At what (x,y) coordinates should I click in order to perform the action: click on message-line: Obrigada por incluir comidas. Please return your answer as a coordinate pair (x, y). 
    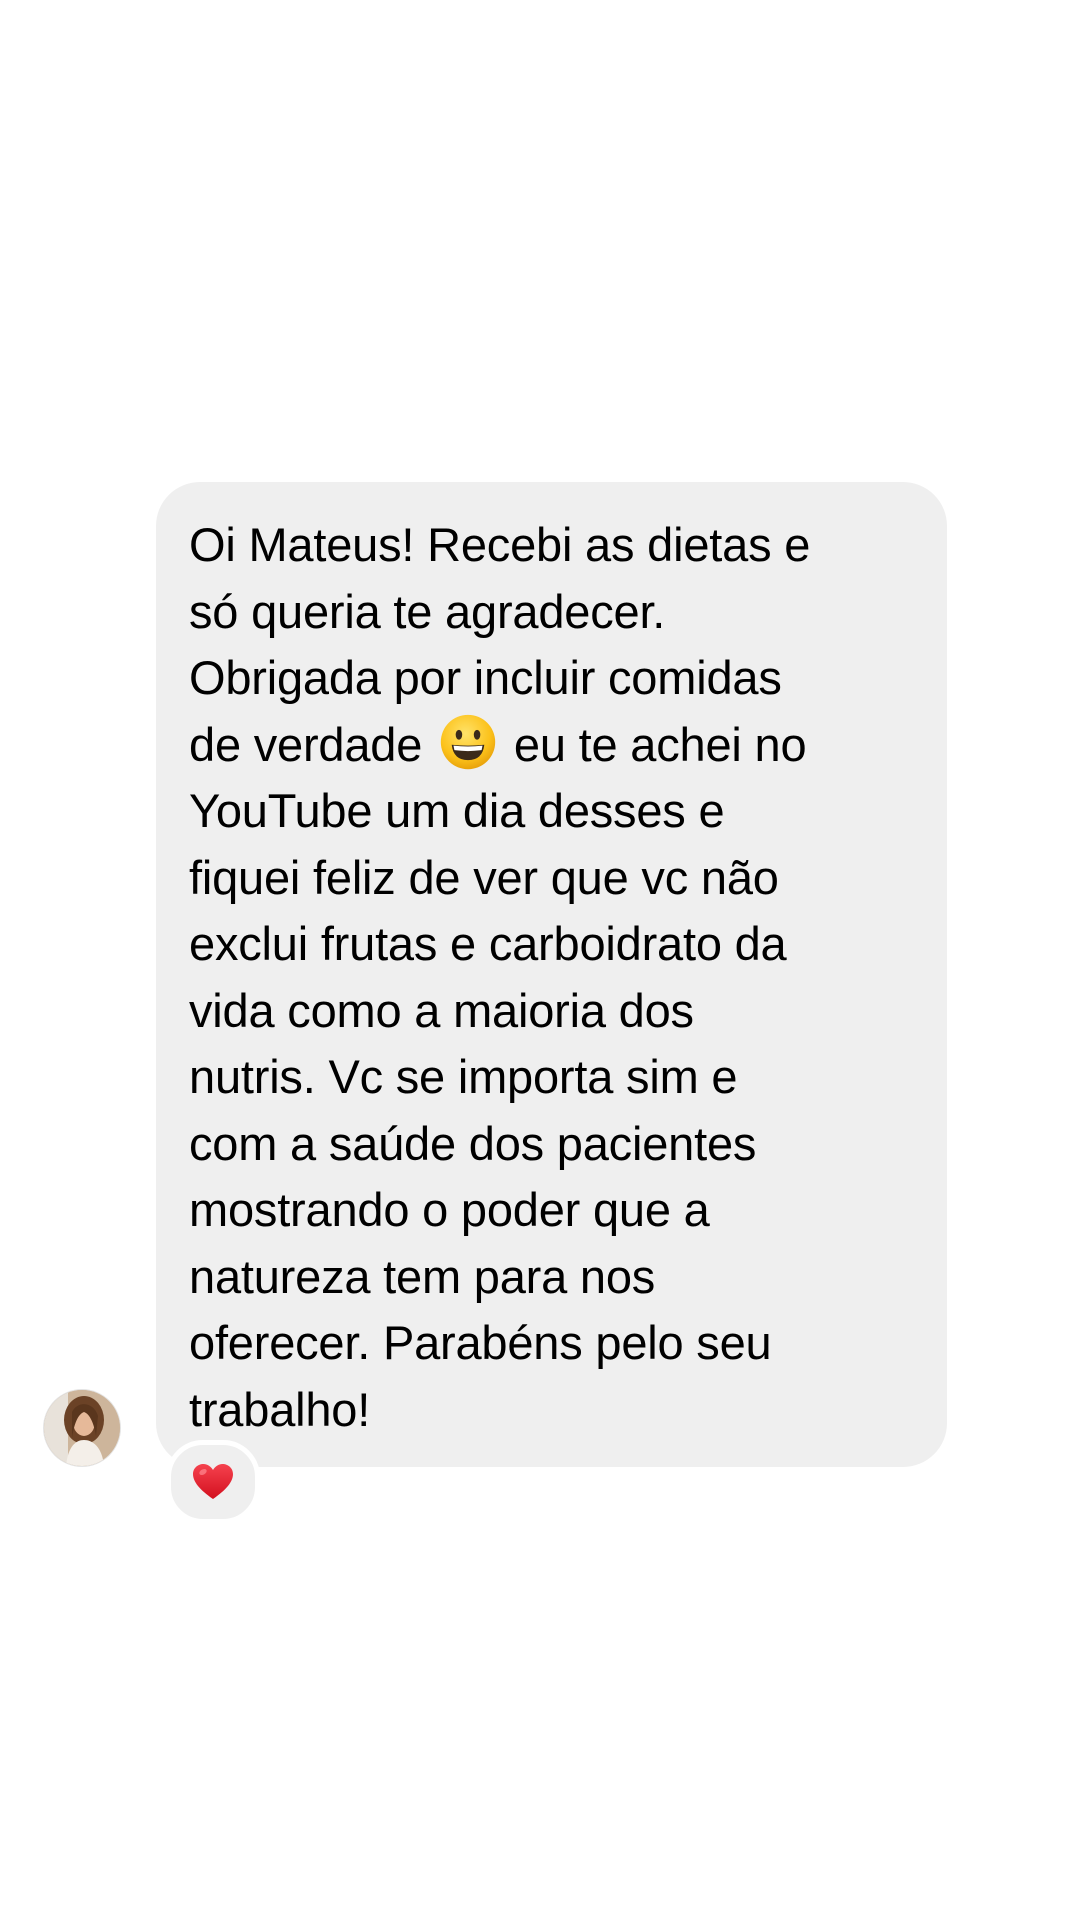
    Looking at the image, I should click on (485, 677).